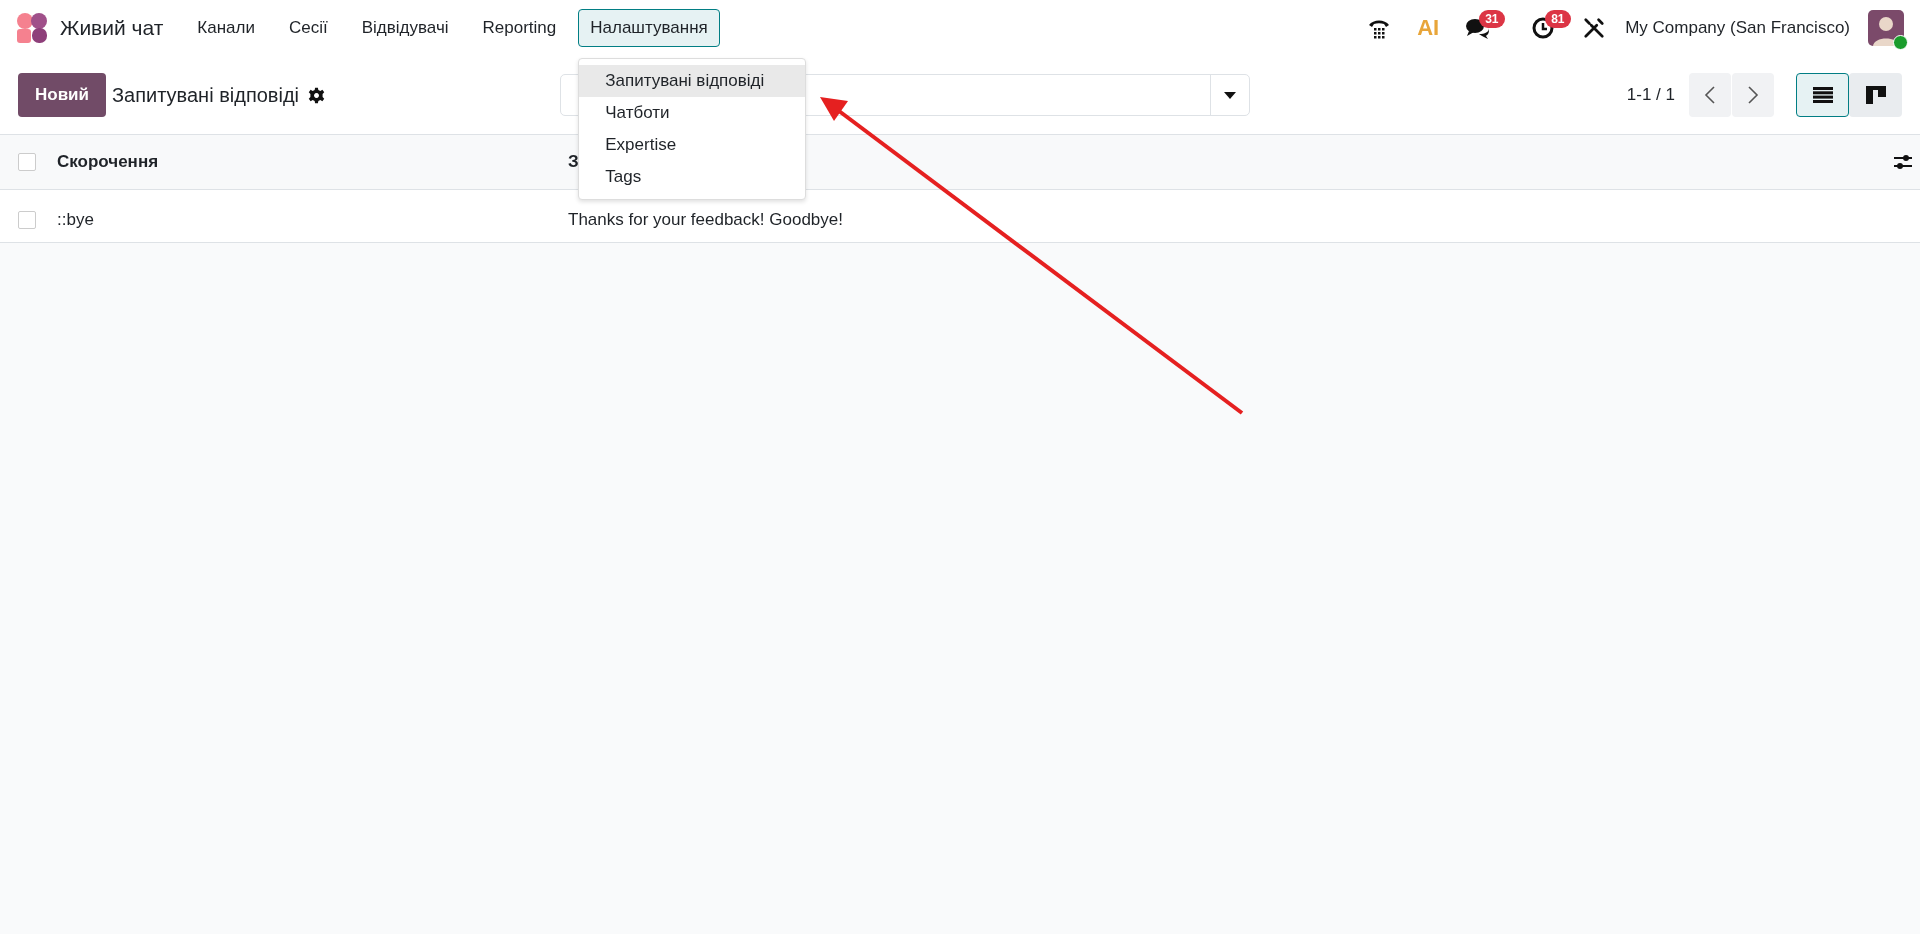  What do you see at coordinates (1903, 162) in the screenshot?
I see `column-settings-icon` at bounding box center [1903, 162].